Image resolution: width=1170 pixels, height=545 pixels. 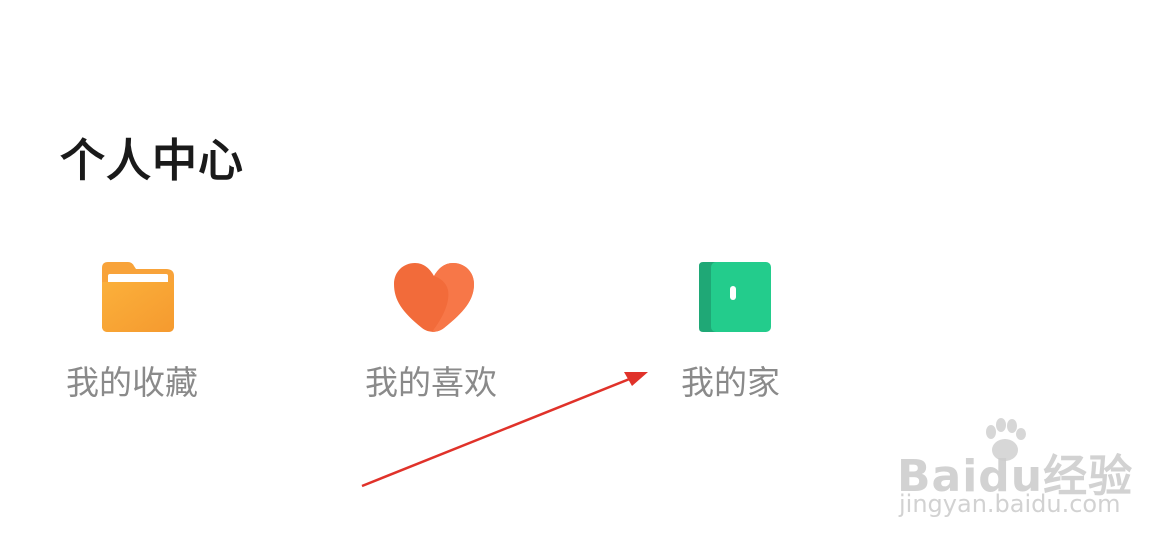 I want to click on my-likes-entry: 我的喜欢, so click(x=470, y=330).